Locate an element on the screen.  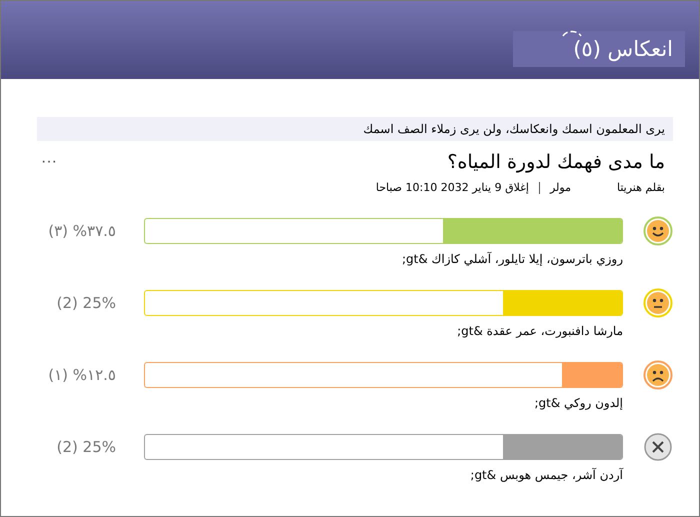
percent-label: ٣٧.٥% (٣) is located at coordinates (82, 231).